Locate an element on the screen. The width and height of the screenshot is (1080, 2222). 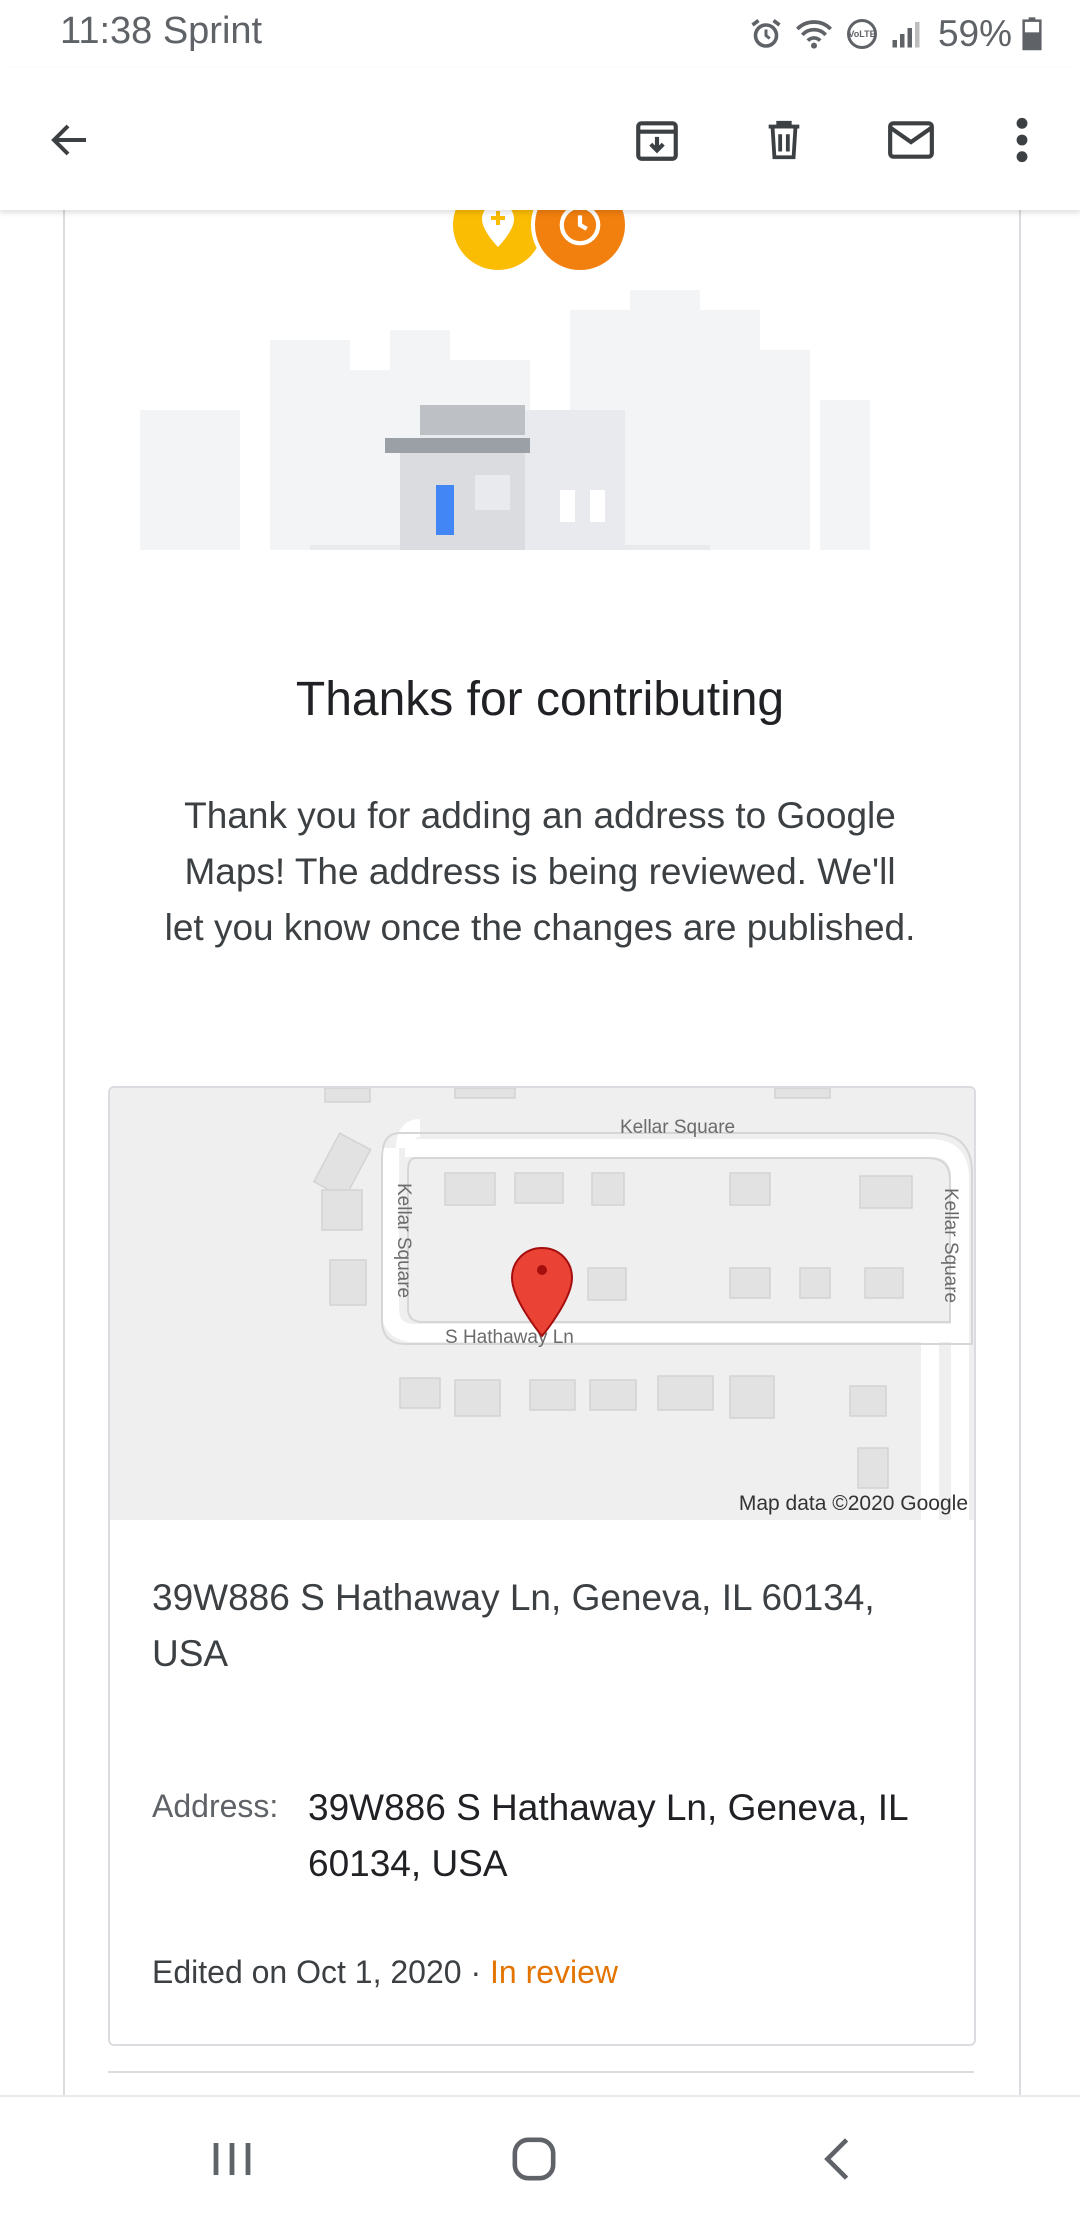
app-bar is located at coordinates (540, 139).